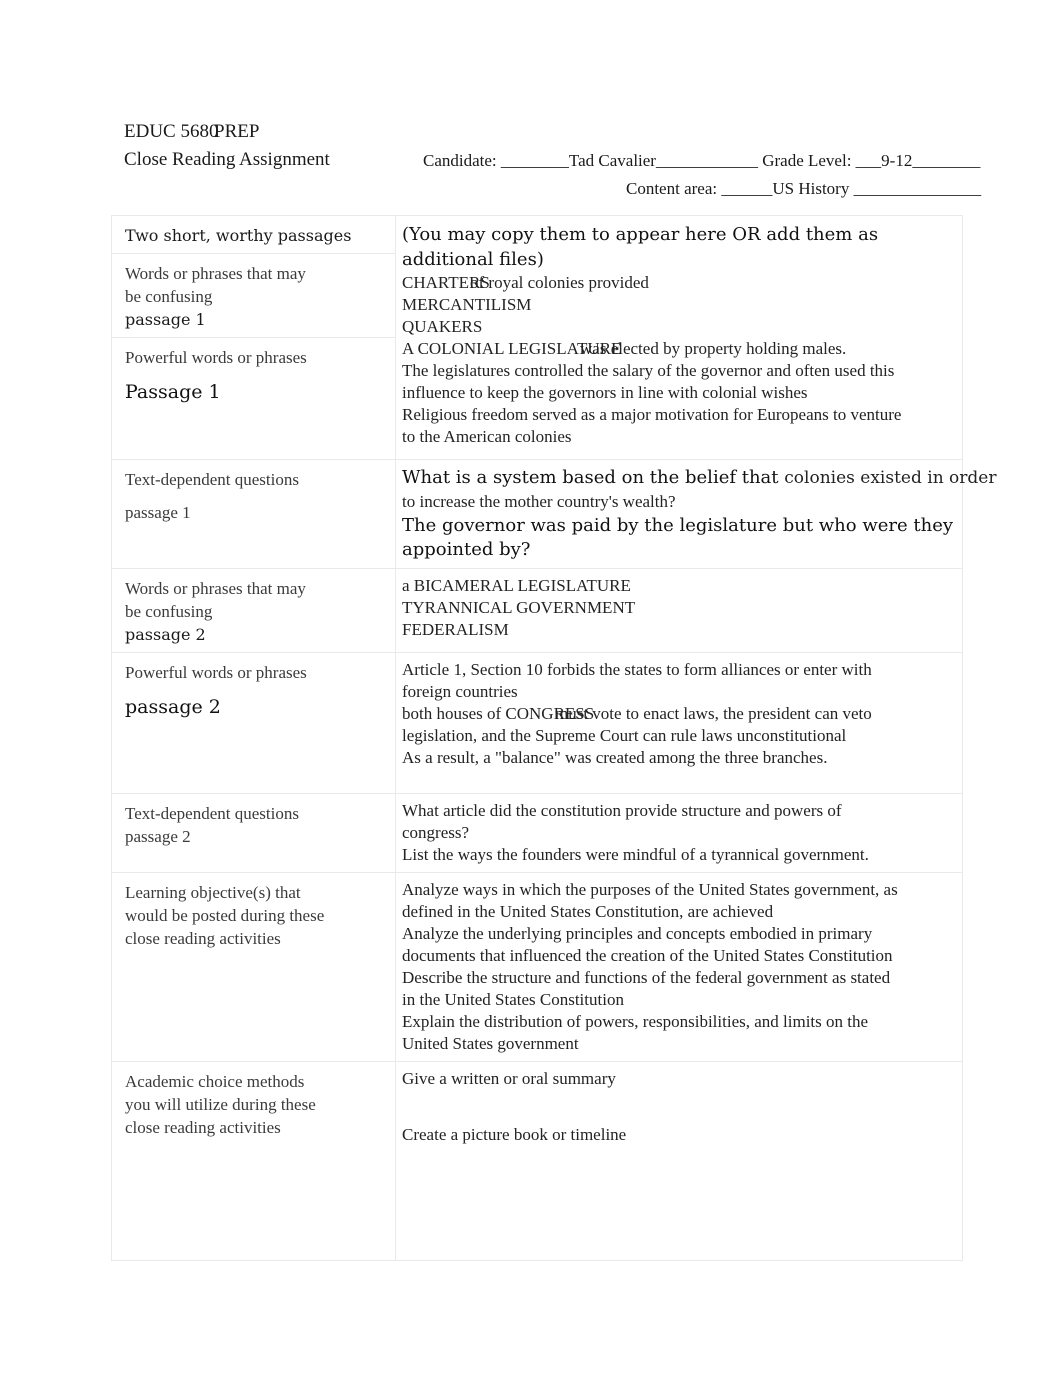 This screenshot has height=1377, width=1062. Describe the element at coordinates (467, 304) in the screenshot. I see `term-mercantilism: MERCANTILISM` at that location.